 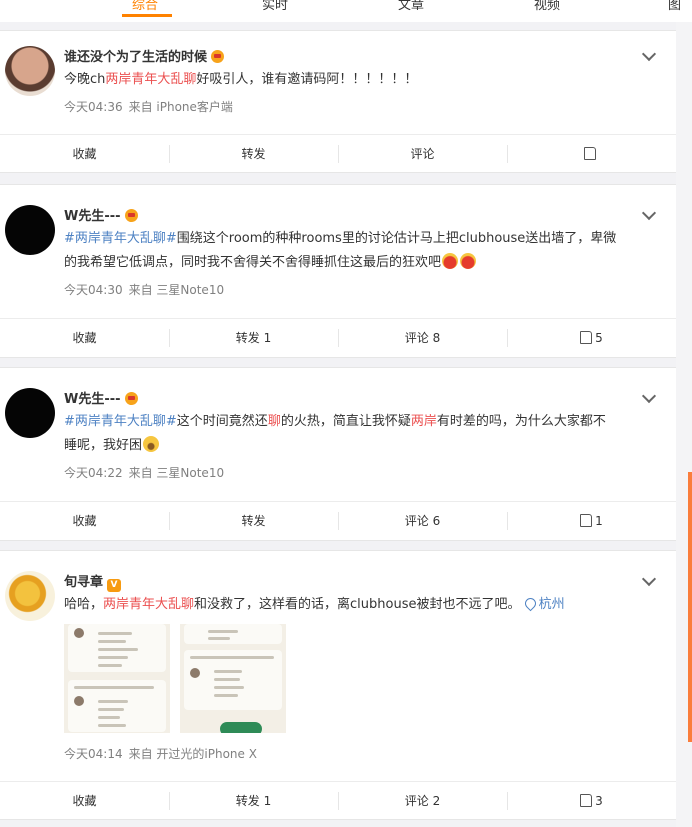 What do you see at coordinates (145, 6) in the screenshot?
I see `tab-comprehensive: 综合` at bounding box center [145, 6].